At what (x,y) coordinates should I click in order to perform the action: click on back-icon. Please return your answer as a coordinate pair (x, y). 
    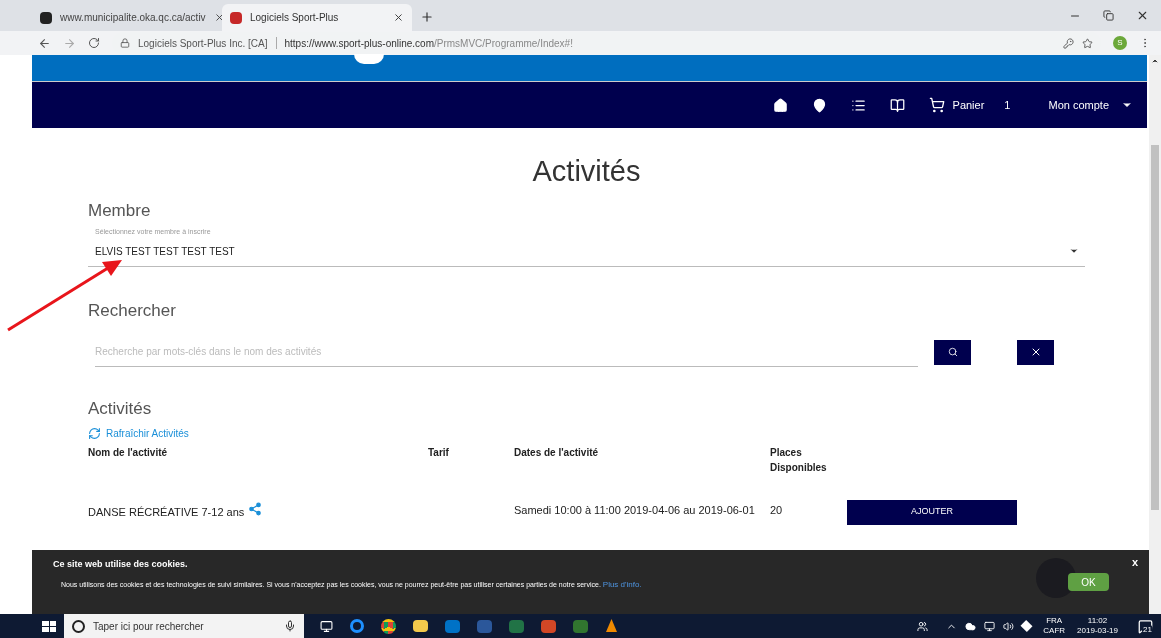
    Looking at the image, I should click on (44, 43).